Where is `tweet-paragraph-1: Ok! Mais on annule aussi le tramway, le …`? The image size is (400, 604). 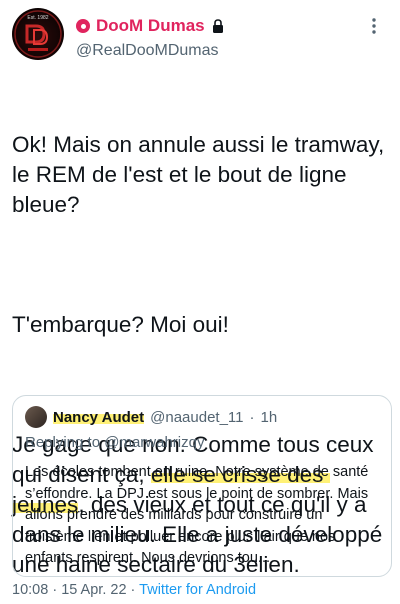 tweet-paragraph-1: Ok! Mais on annule aussi le tramway, le … is located at coordinates (201, 174).